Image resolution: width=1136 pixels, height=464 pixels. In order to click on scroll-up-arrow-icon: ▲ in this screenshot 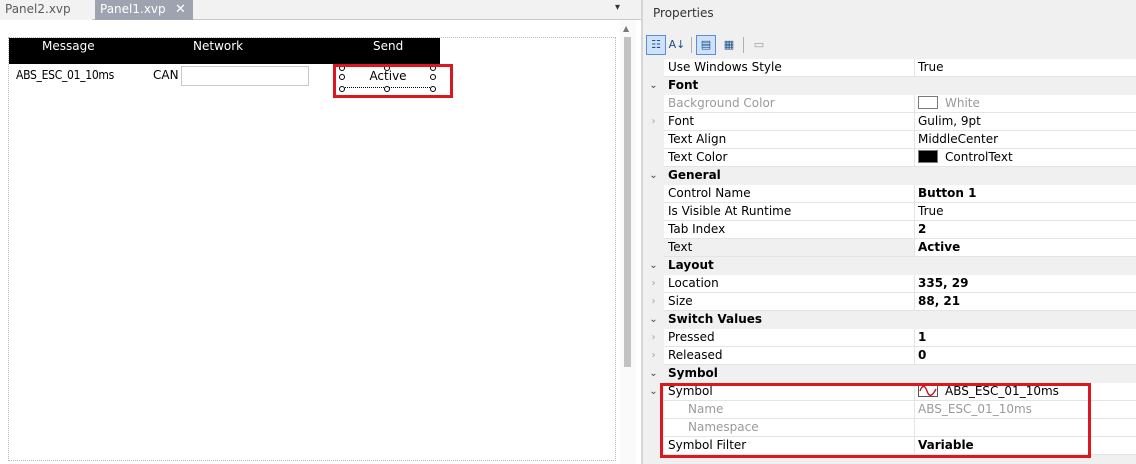, I will do `click(626, 28)`.